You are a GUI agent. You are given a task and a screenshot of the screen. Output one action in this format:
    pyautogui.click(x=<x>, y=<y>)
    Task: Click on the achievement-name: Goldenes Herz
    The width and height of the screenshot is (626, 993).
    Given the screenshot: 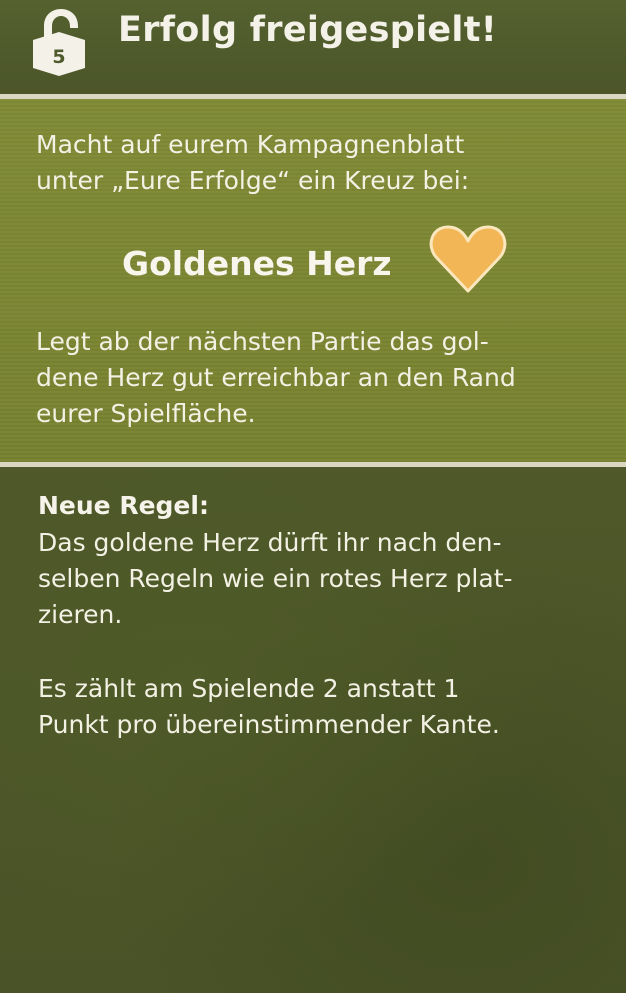 What is the action you would take?
    pyautogui.click(x=257, y=263)
    